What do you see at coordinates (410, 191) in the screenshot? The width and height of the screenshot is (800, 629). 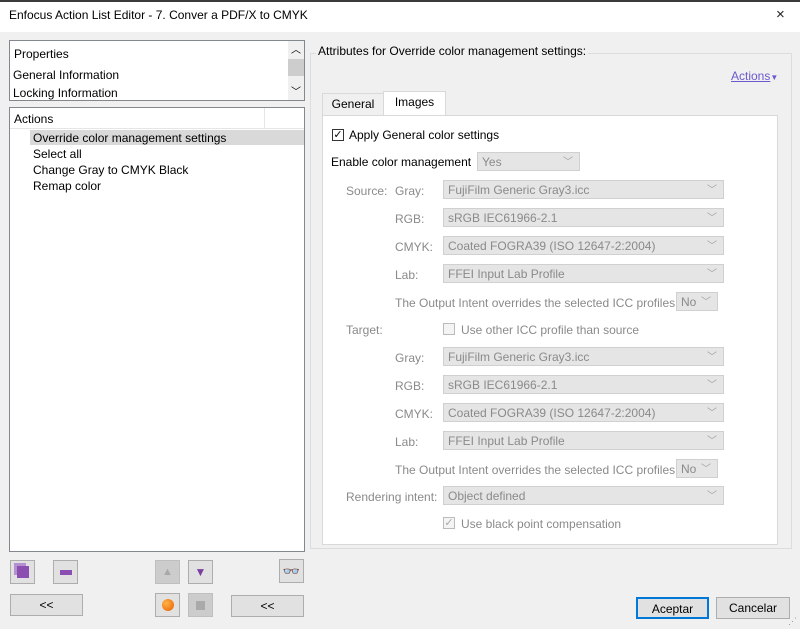 I see `source-gray-label: Gray:` at bounding box center [410, 191].